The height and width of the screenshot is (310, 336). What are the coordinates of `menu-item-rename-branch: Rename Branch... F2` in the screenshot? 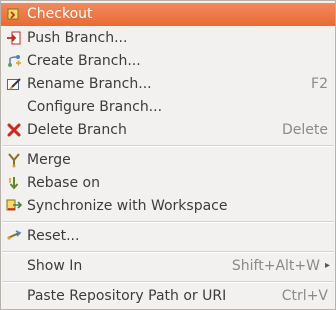 It's located at (168, 84).